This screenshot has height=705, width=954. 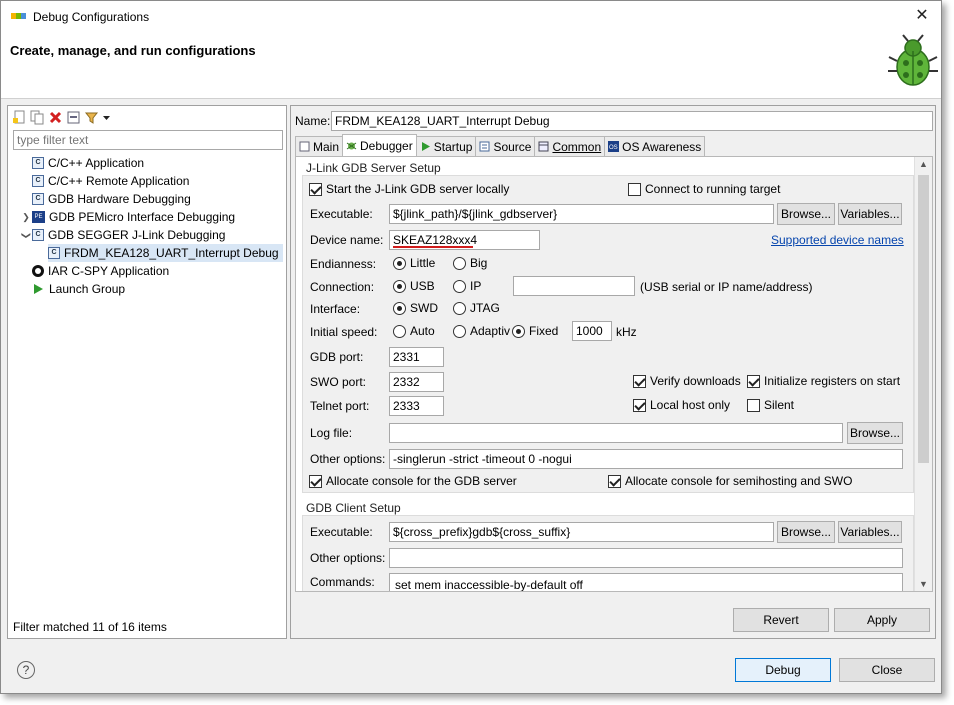 I want to click on local-host-only-checkbox: Local host only, so click(x=681, y=405).